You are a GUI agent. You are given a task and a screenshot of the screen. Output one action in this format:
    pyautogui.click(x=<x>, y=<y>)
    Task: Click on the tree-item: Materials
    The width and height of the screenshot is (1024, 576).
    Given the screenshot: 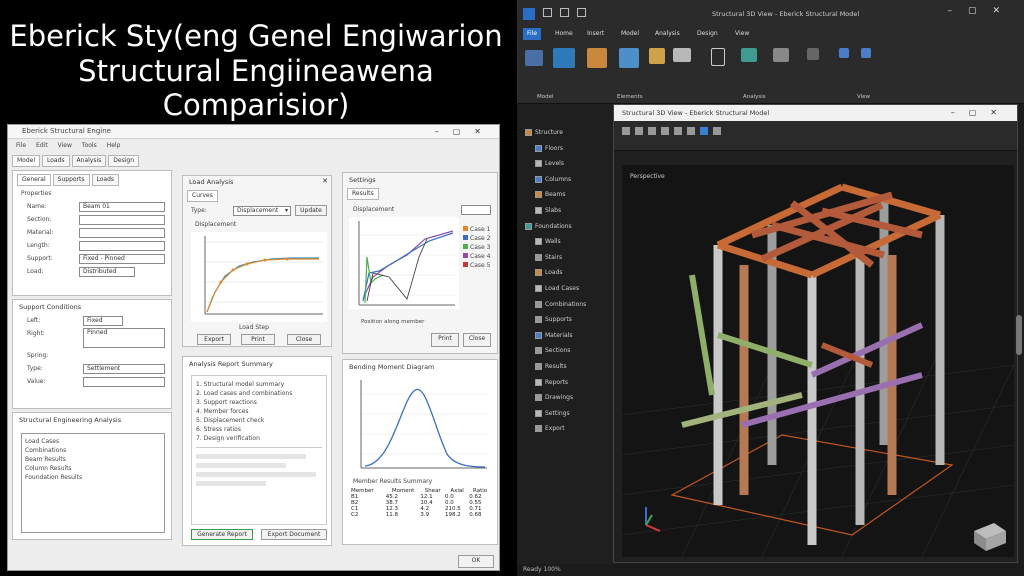 What is the action you would take?
    pyautogui.click(x=553, y=336)
    